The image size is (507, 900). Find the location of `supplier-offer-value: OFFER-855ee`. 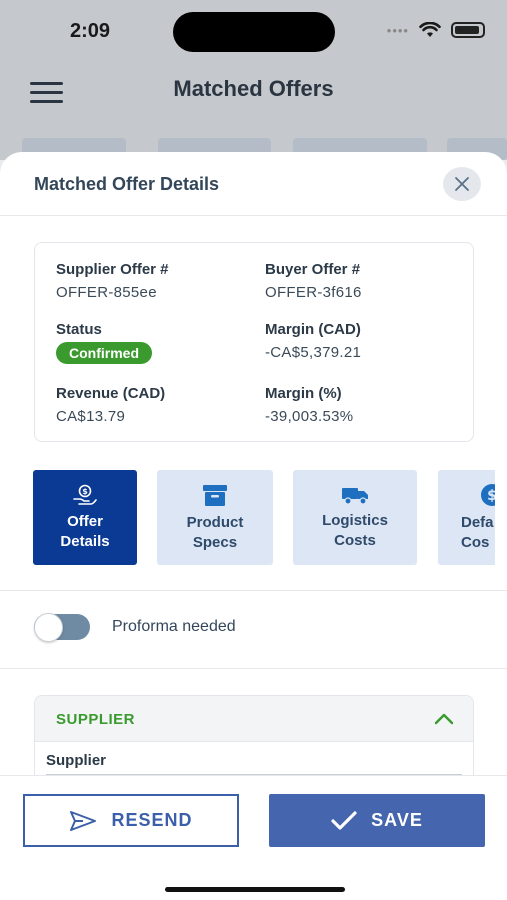

supplier-offer-value: OFFER-855ee is located at coordinates (106, 292).